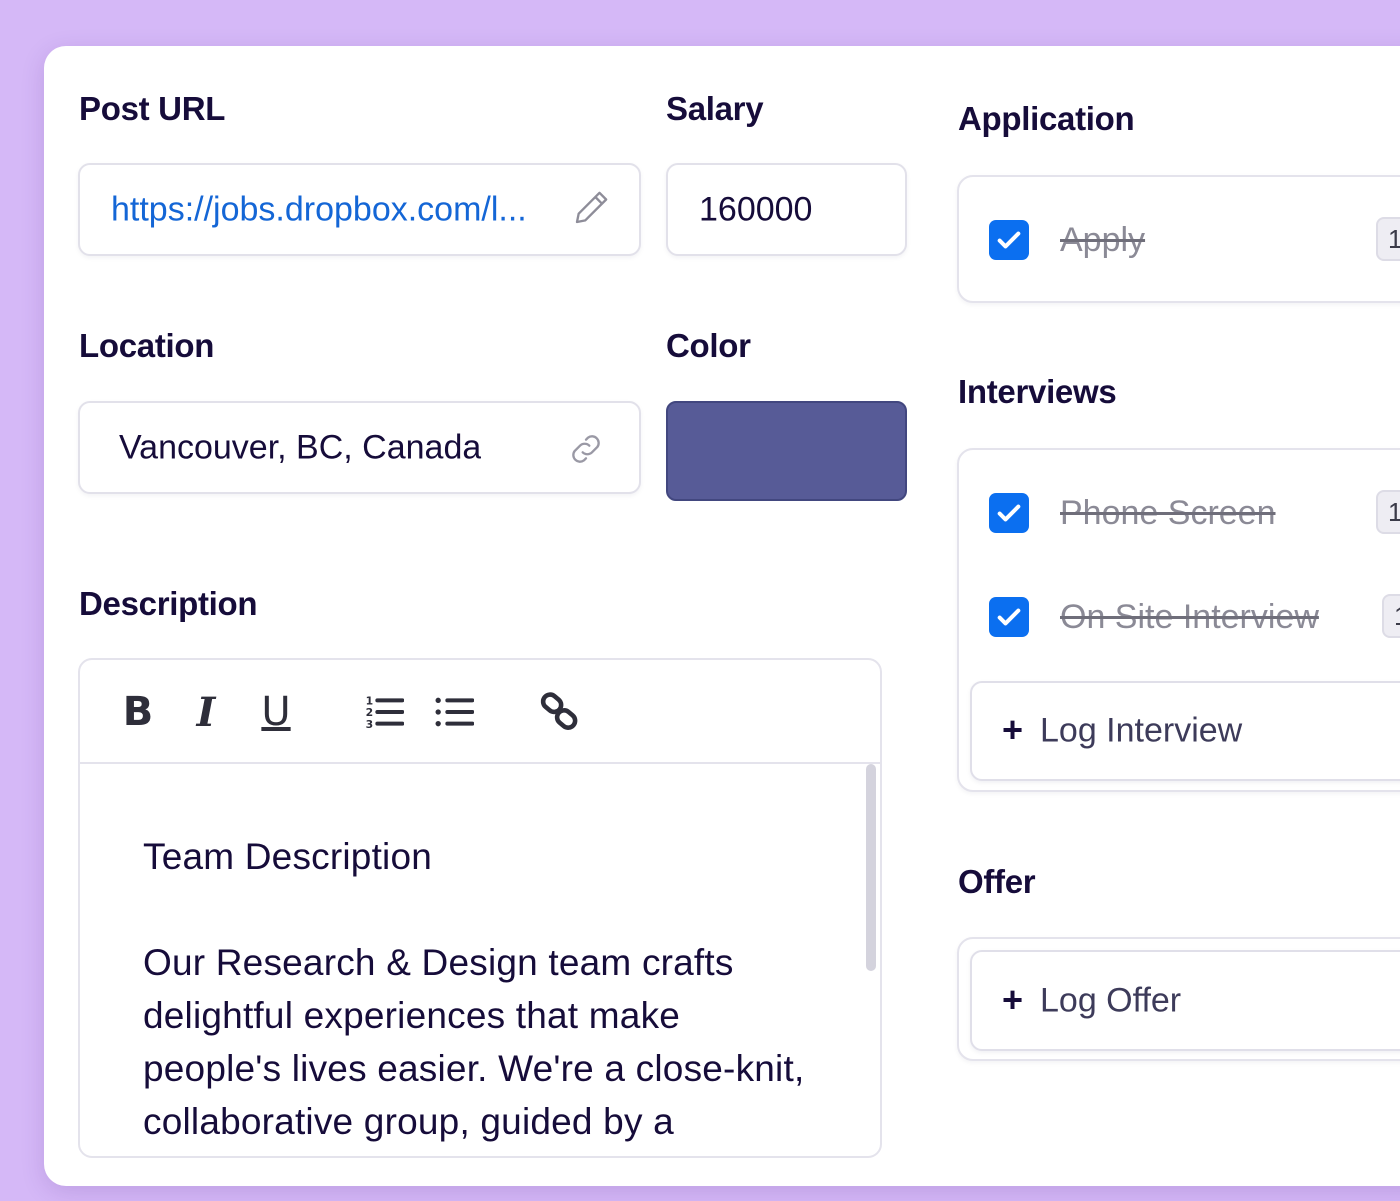  I want to click on bullet-list-button, so click(454, 712).